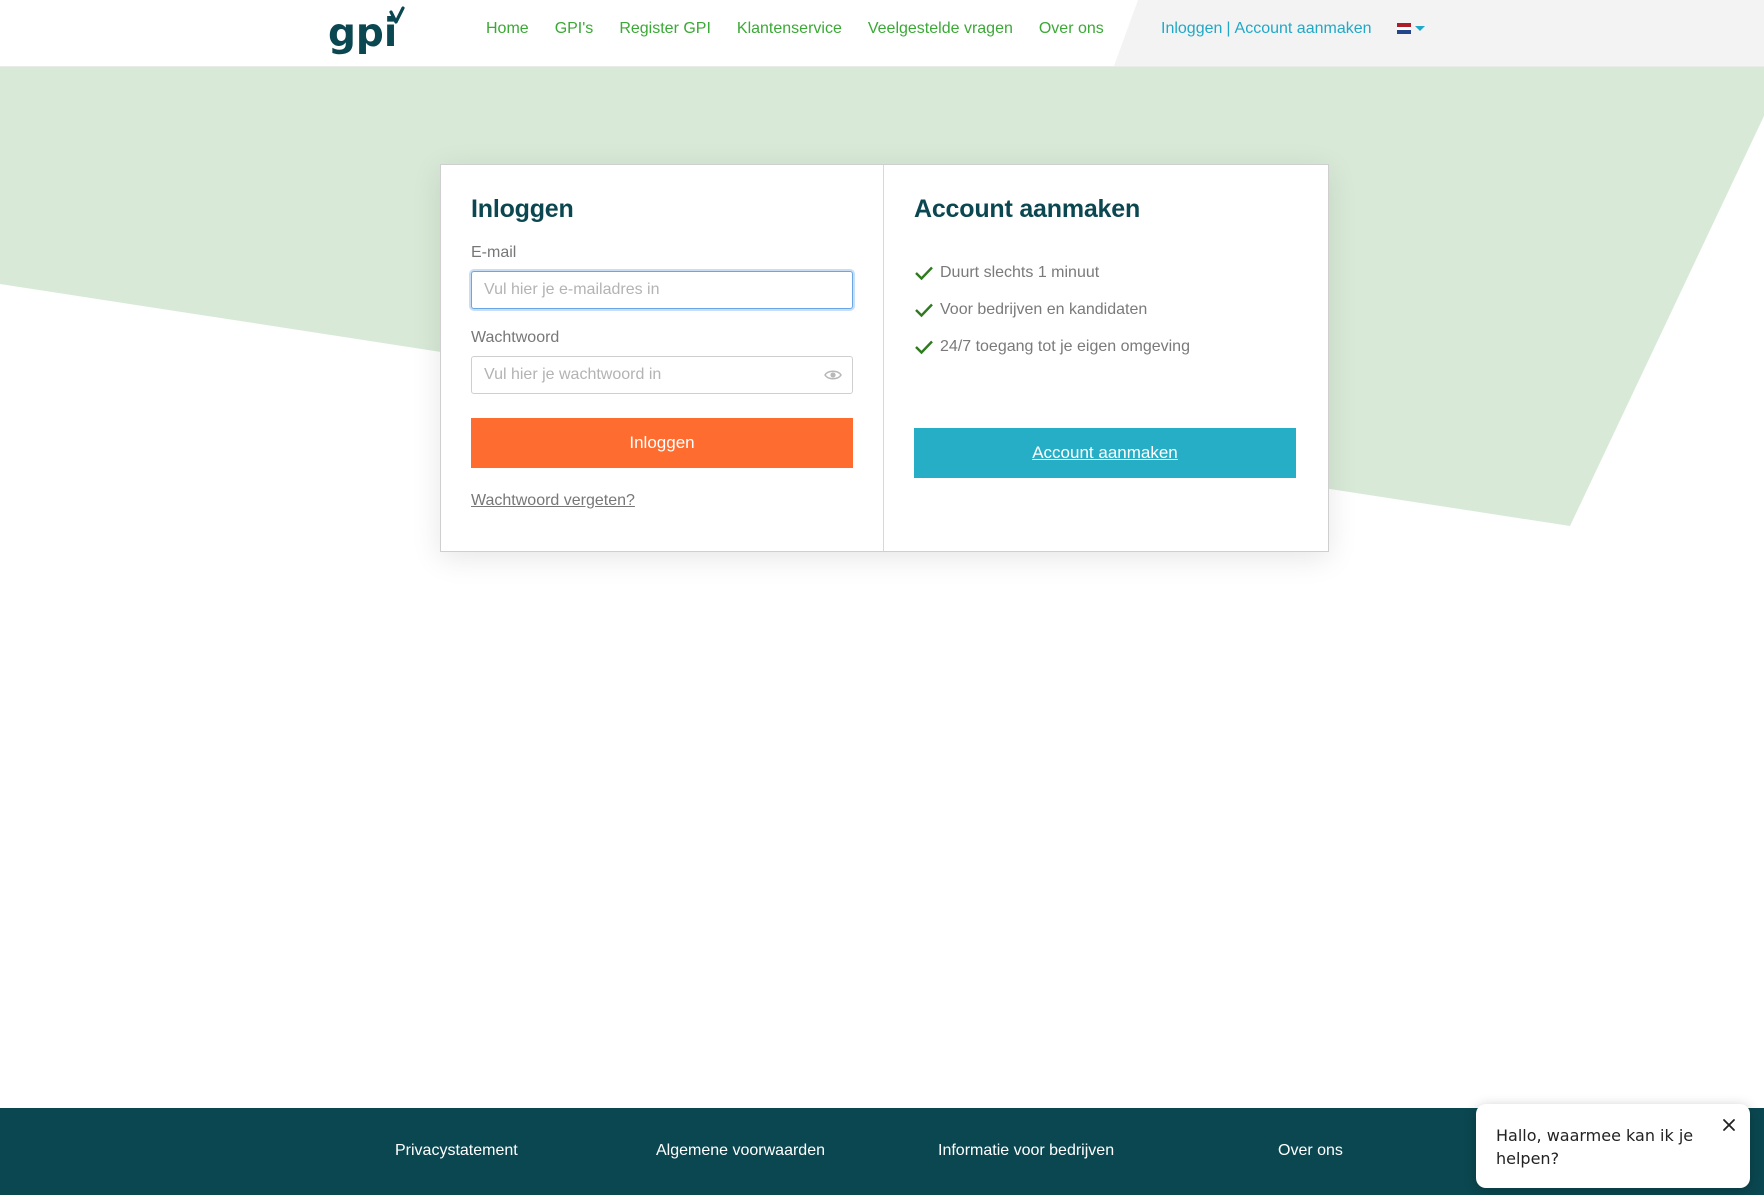 The width and height of the screenshot is (1764, 1195). I want to click on header-create-account-link: Account aanmaken, so click(1303, 29).